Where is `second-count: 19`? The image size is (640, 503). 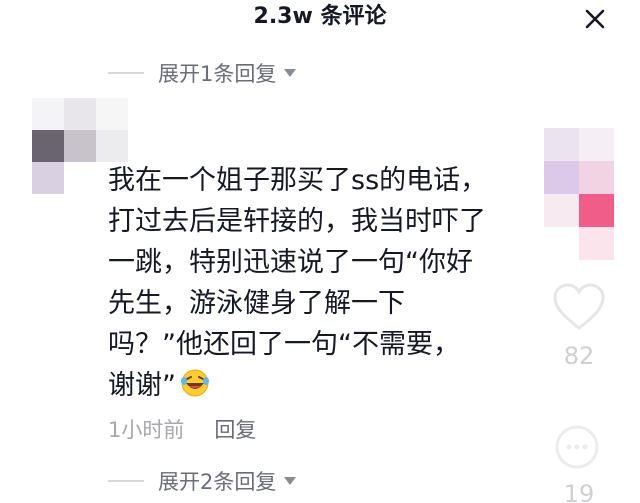 second-count: 19 is located at coordinates (579, 491).